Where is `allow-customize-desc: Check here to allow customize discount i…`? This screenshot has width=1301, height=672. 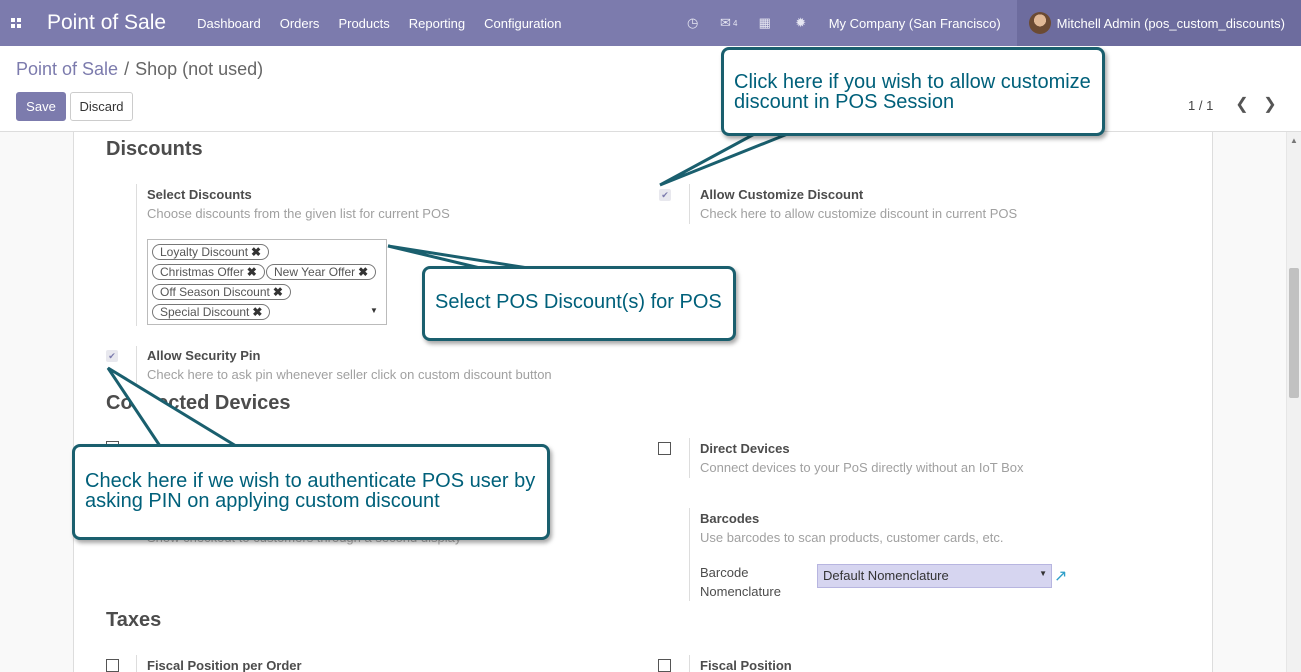 allow-customize-desc: Check here to allow customize discount i… is located at coordinates (859, 213).